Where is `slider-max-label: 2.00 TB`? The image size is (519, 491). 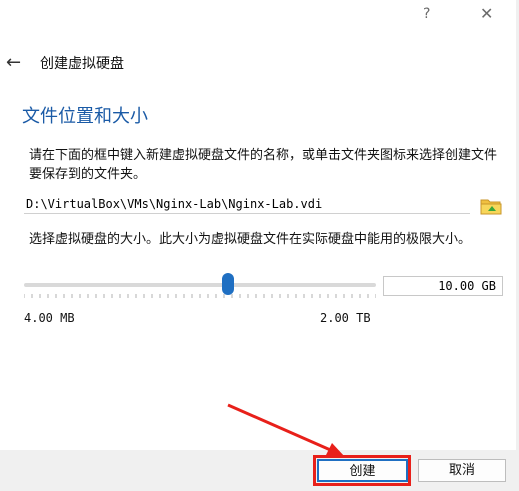 slider-max-label: 2.00 TB is located at coordinates (345, 318).